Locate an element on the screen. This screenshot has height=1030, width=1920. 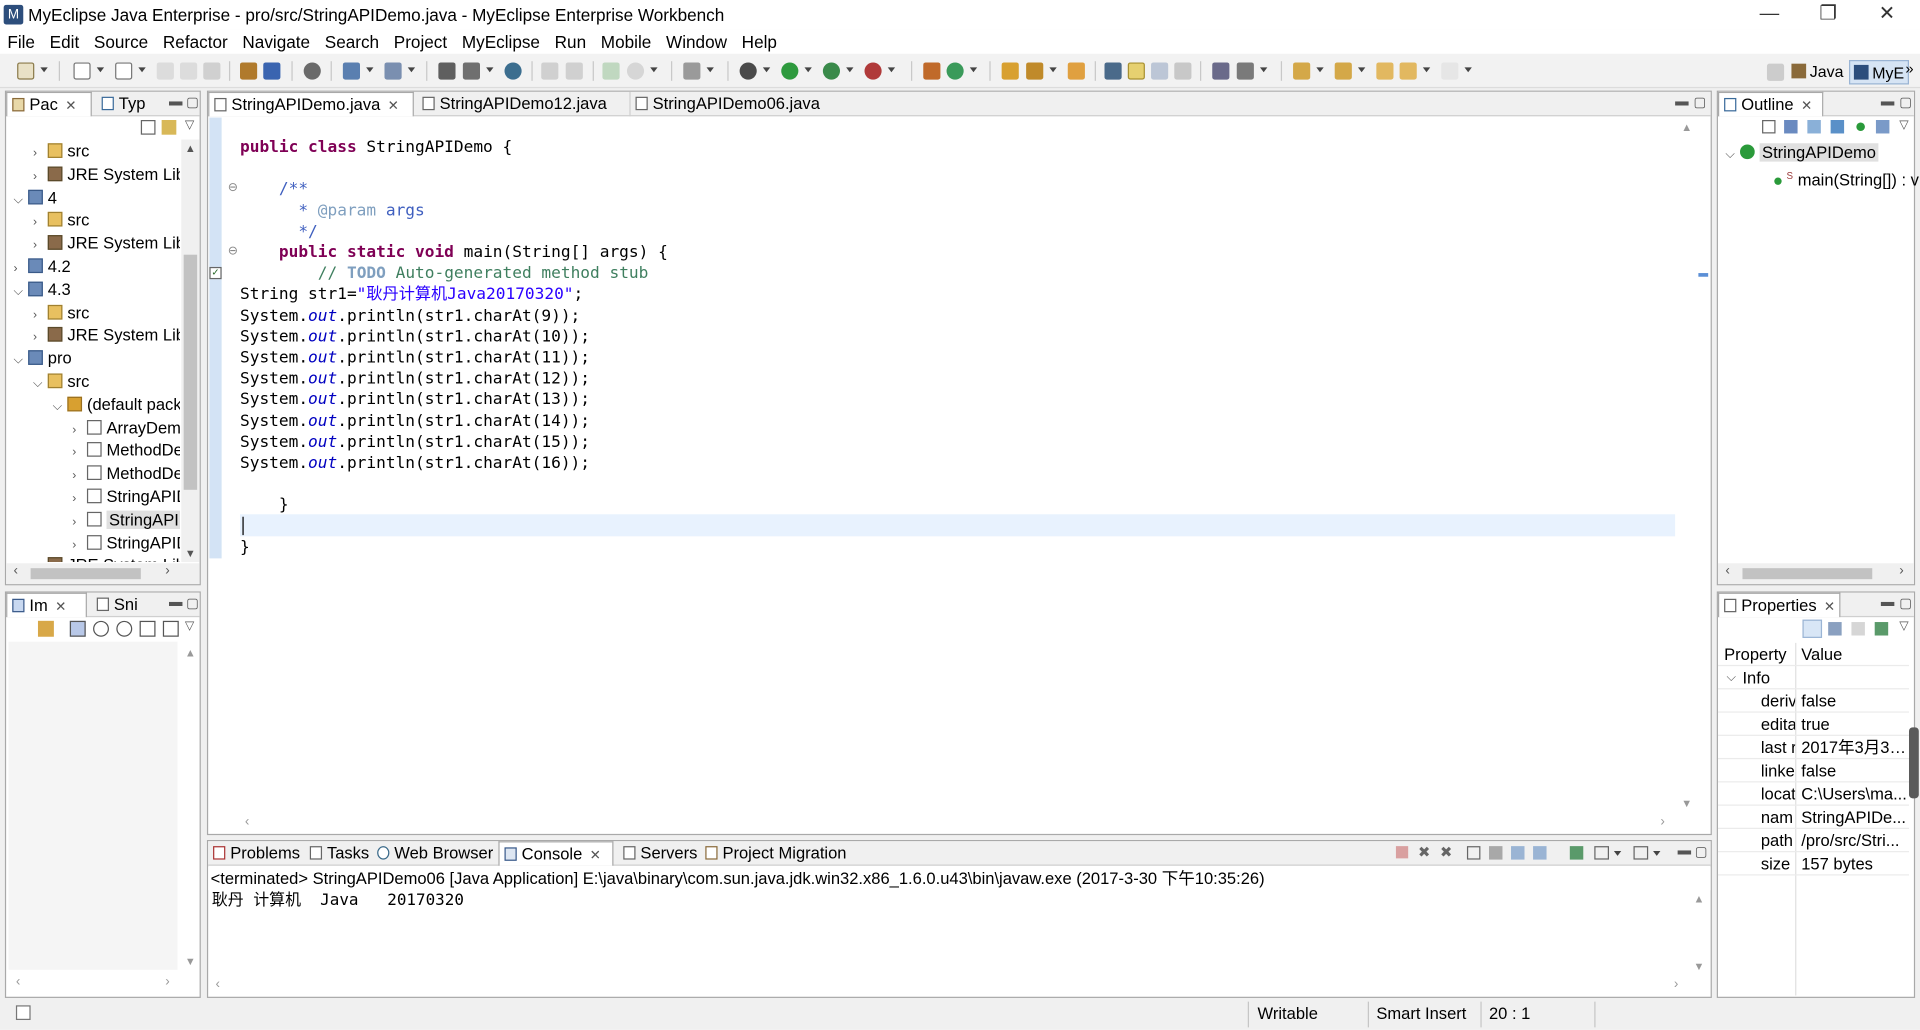
tab-type-hierarchy: Typ is located at coordinates (127, 104).